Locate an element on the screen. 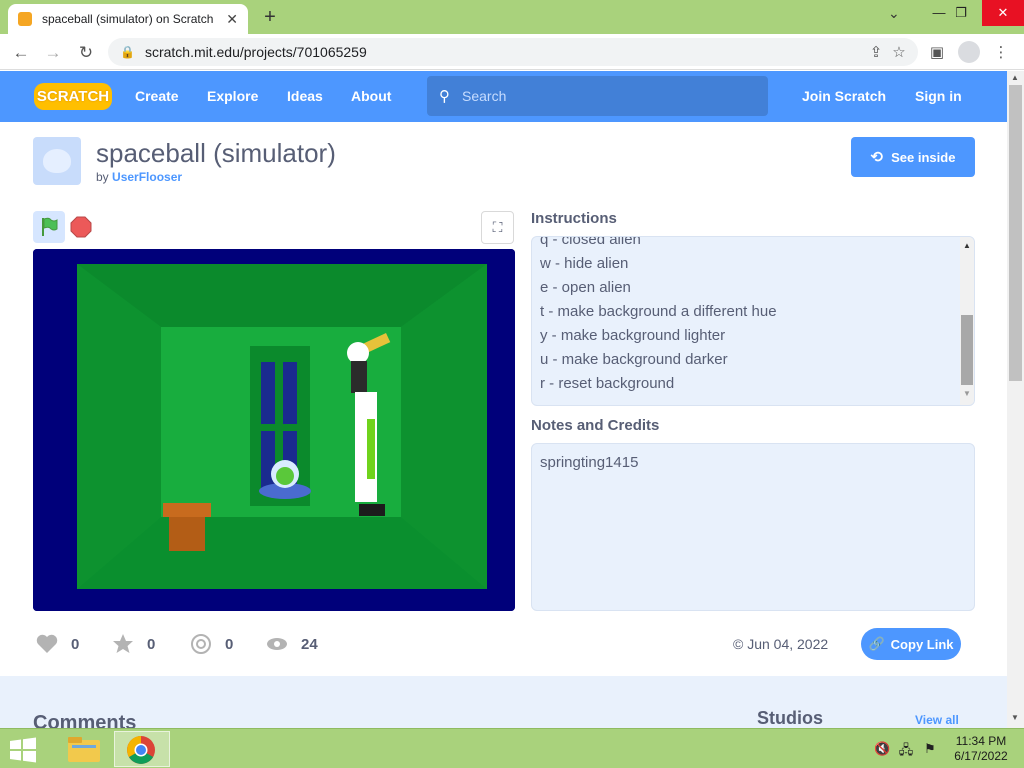  fullscreen-button: ⛶ is located at coordinates (497, 227).